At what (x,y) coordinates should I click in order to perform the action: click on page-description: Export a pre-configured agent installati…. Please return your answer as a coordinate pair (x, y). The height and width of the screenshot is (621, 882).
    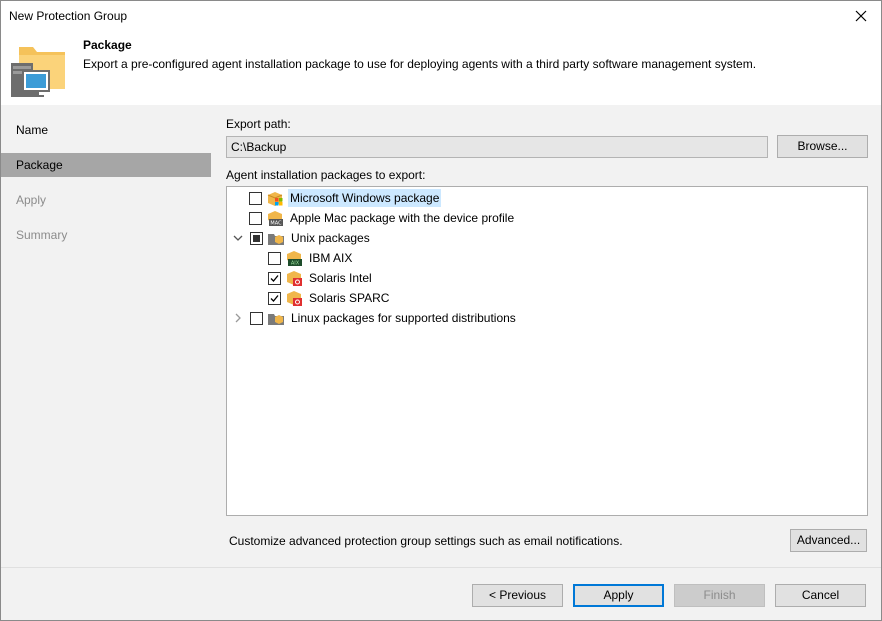
    Looking at the image, I should click on (420, 64).